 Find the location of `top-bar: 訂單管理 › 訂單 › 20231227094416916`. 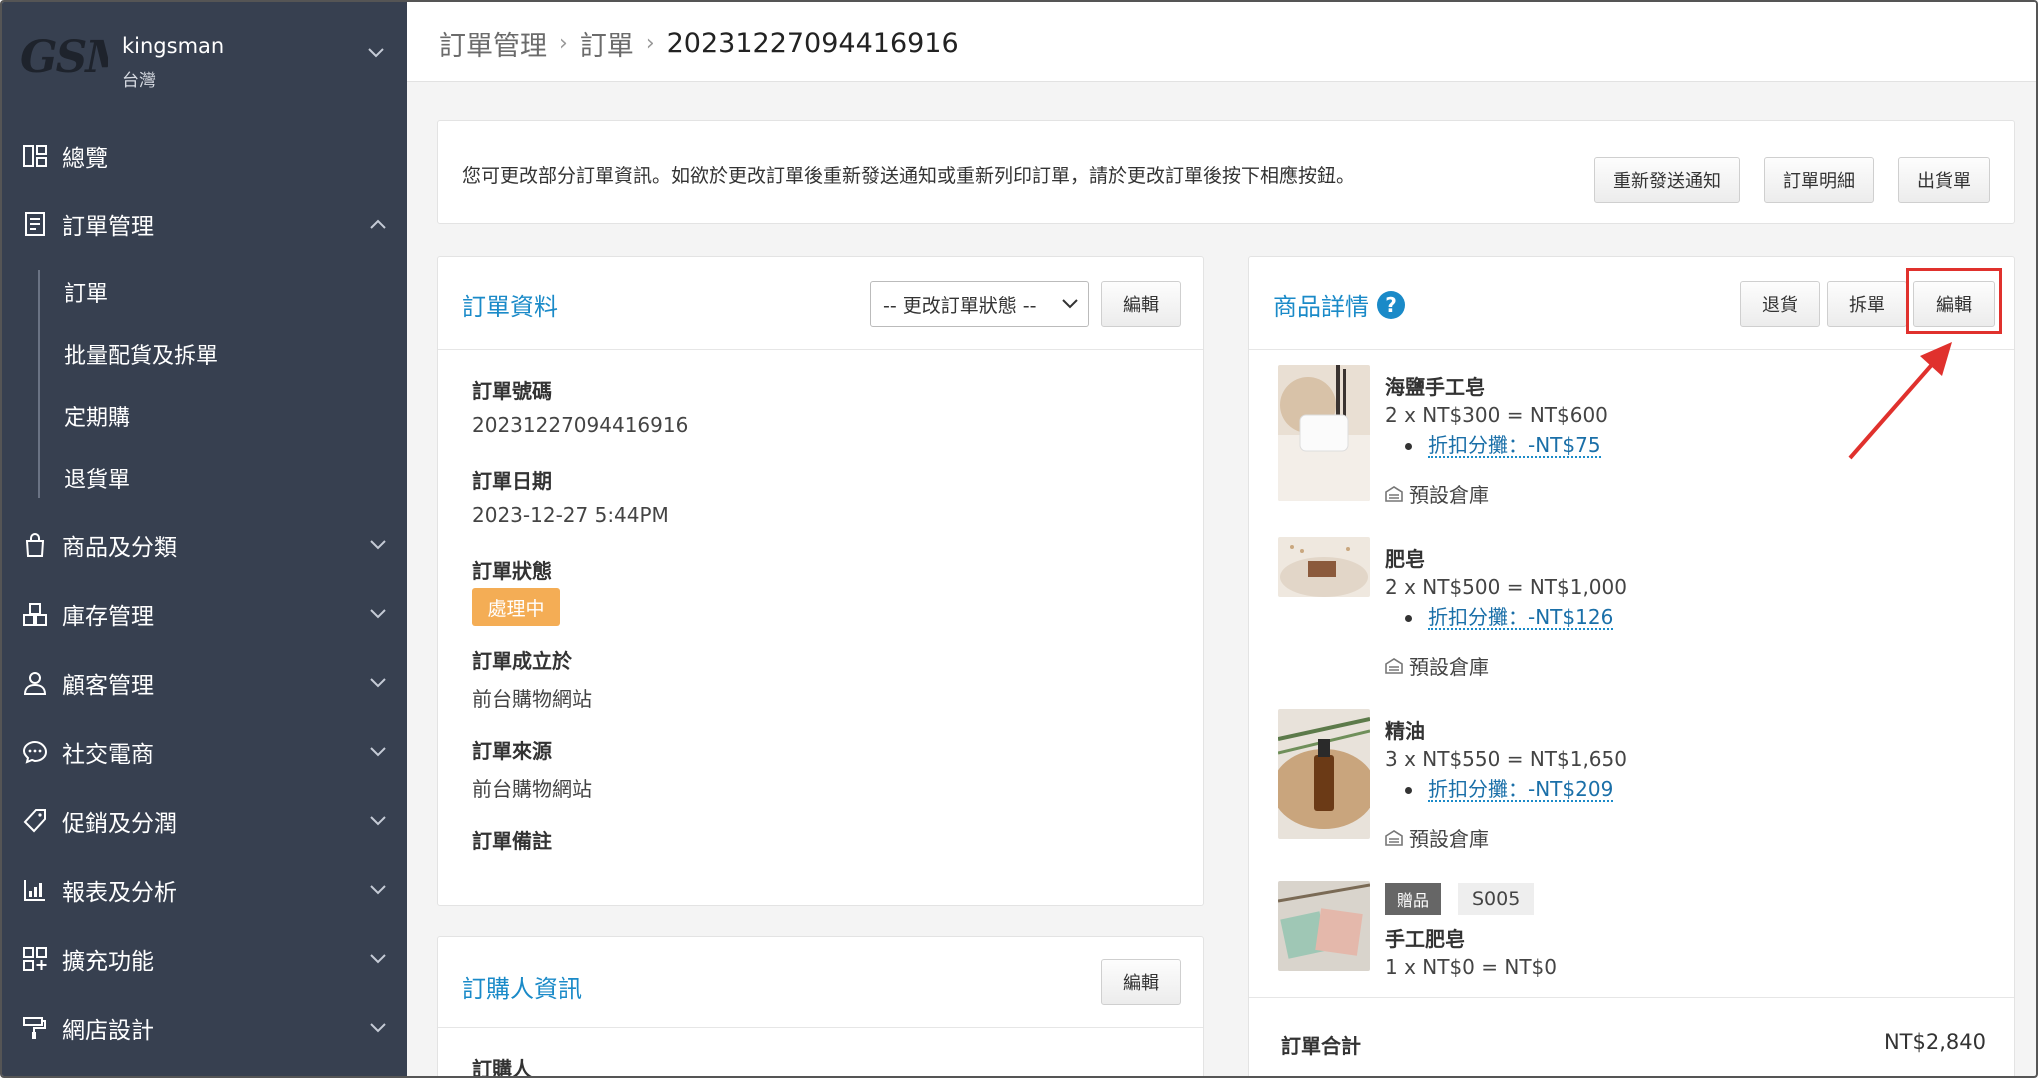

top-bar: 訂單管理 › 訂單 › 20231227094416916 is located at coordinates (1221, 42).